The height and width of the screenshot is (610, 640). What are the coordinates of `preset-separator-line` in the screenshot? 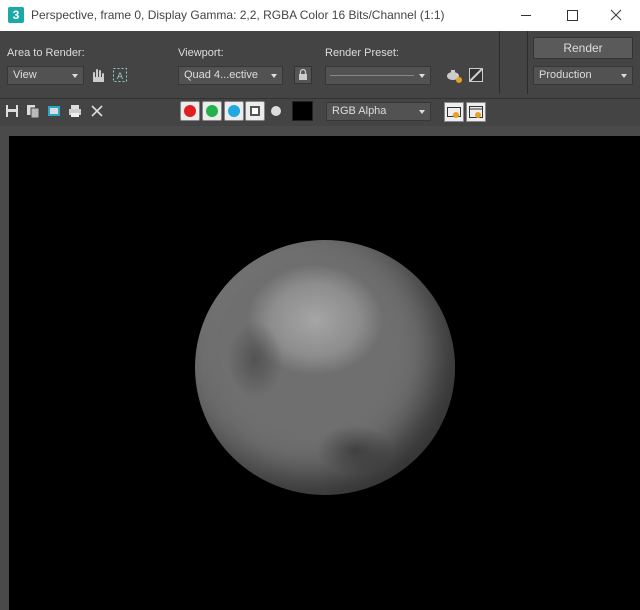 It's located at (372, 75).